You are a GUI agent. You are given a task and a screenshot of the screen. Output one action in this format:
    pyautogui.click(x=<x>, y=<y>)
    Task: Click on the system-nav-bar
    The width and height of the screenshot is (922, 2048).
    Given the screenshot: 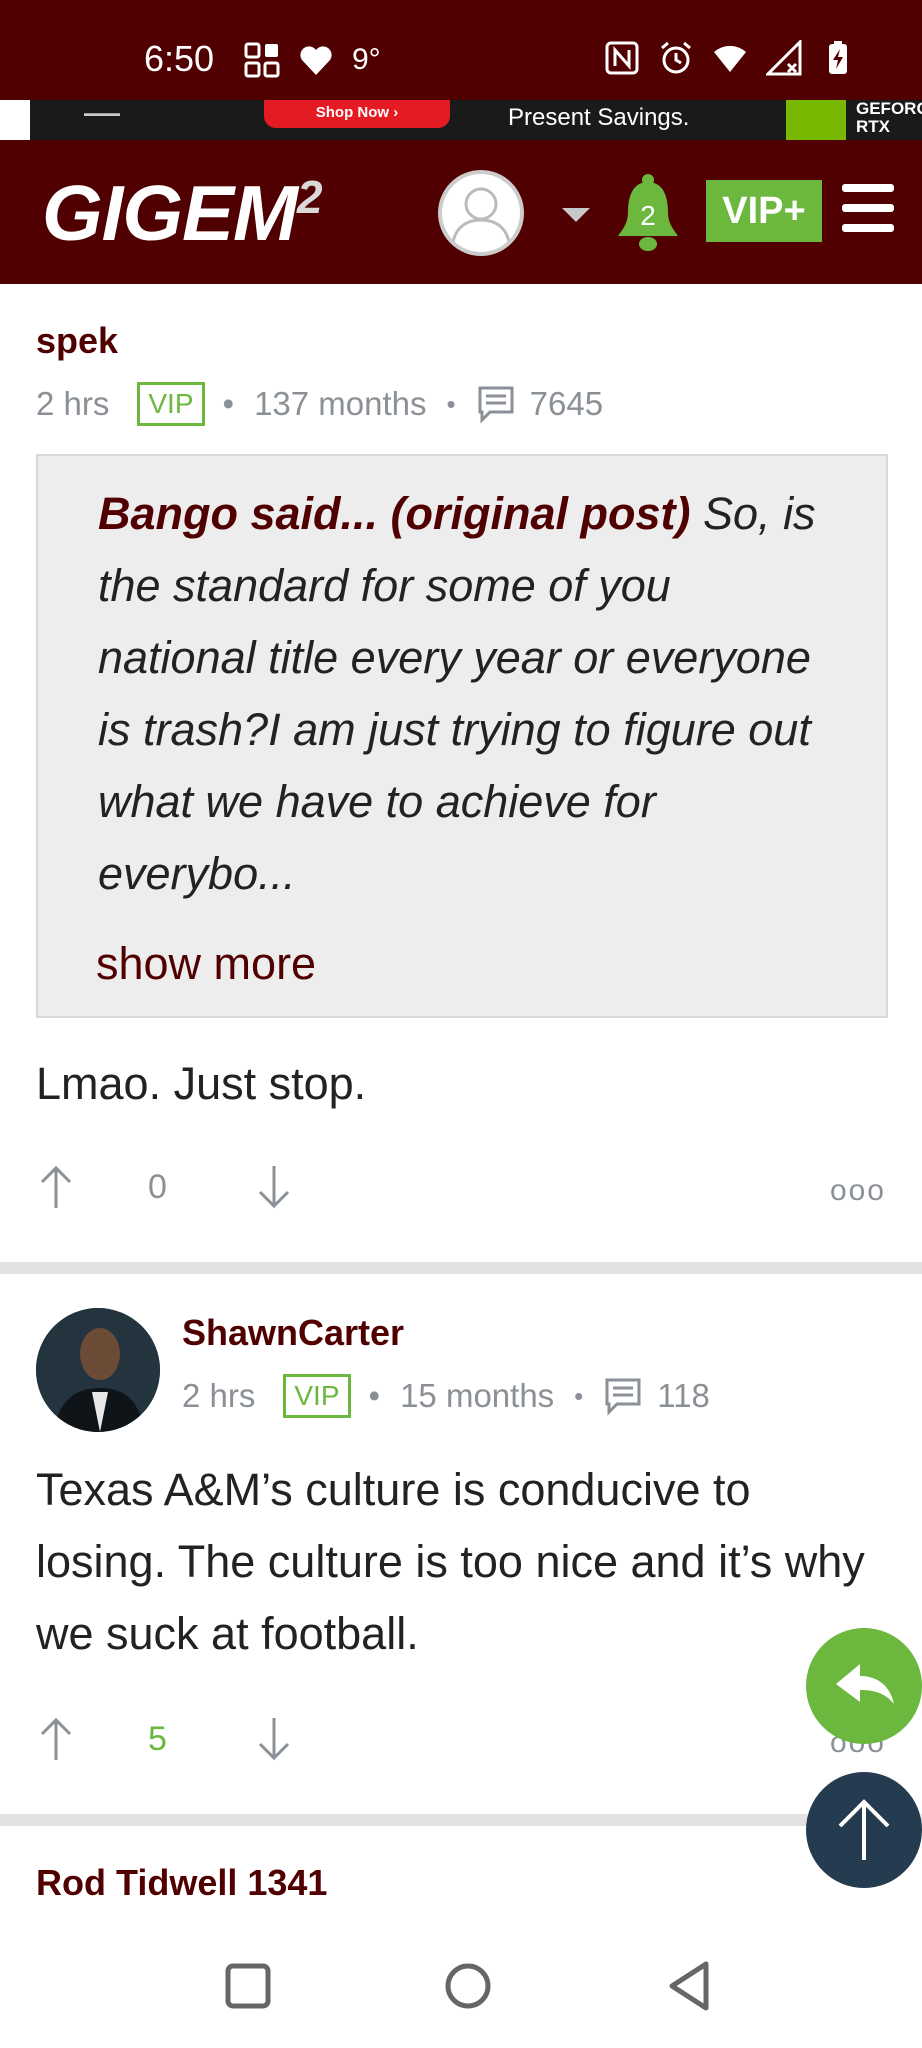 What is the action you would take?
    pyautogui.click(x=461, y=1984)
    